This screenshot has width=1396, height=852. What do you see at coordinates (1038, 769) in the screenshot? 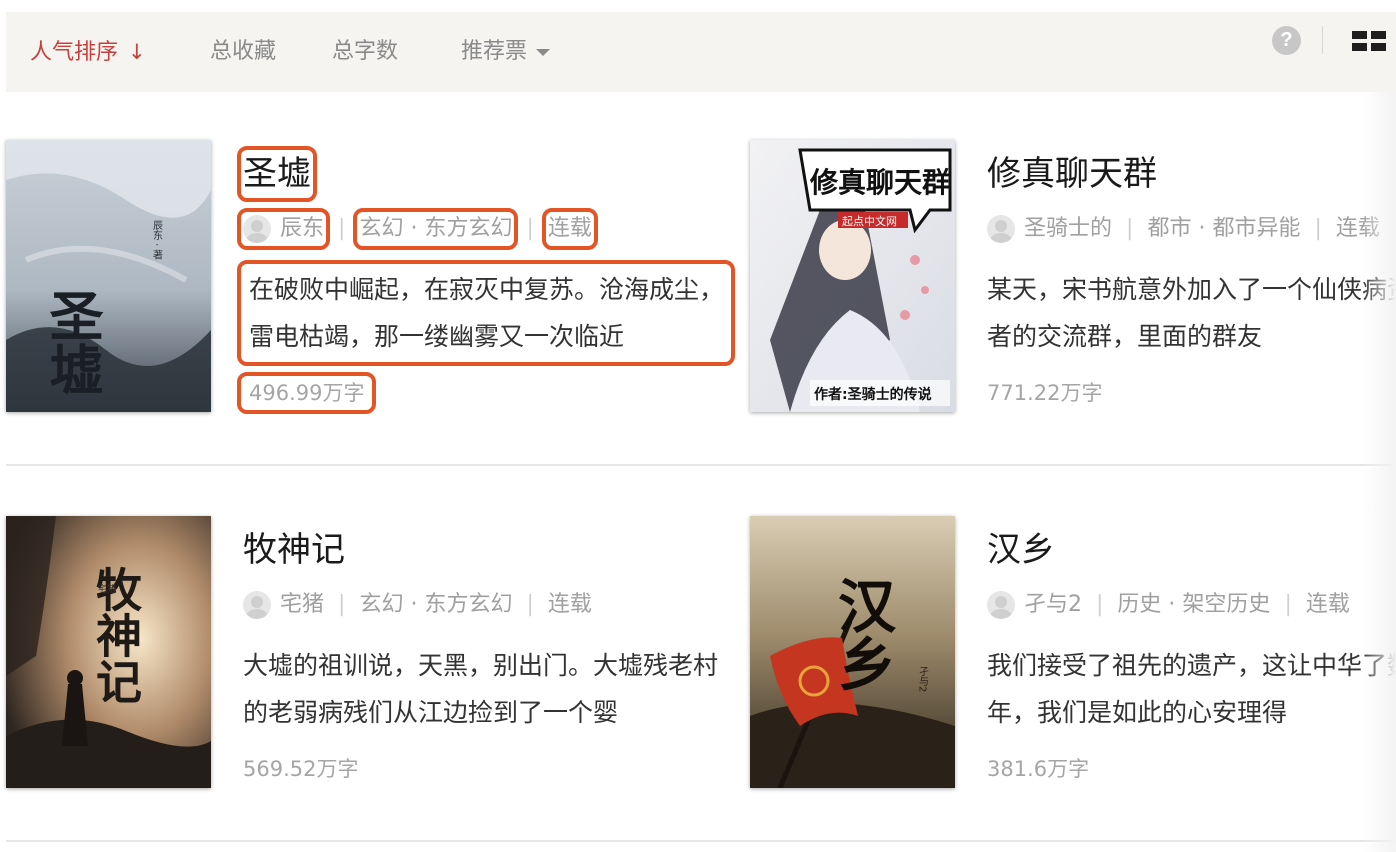
I see `word-count: 381.6万字` at bounding box center [1038, 769].